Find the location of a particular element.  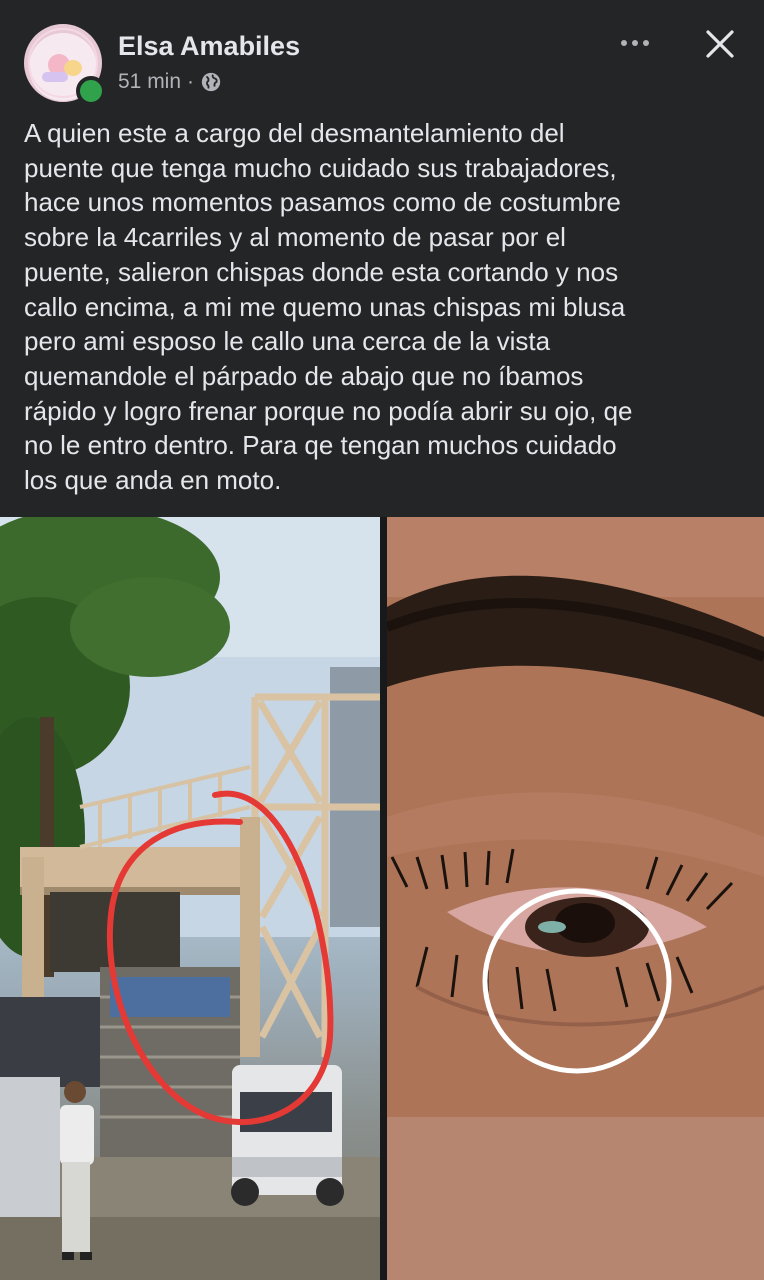

more-options-icon is located at coordinates (635, 43).